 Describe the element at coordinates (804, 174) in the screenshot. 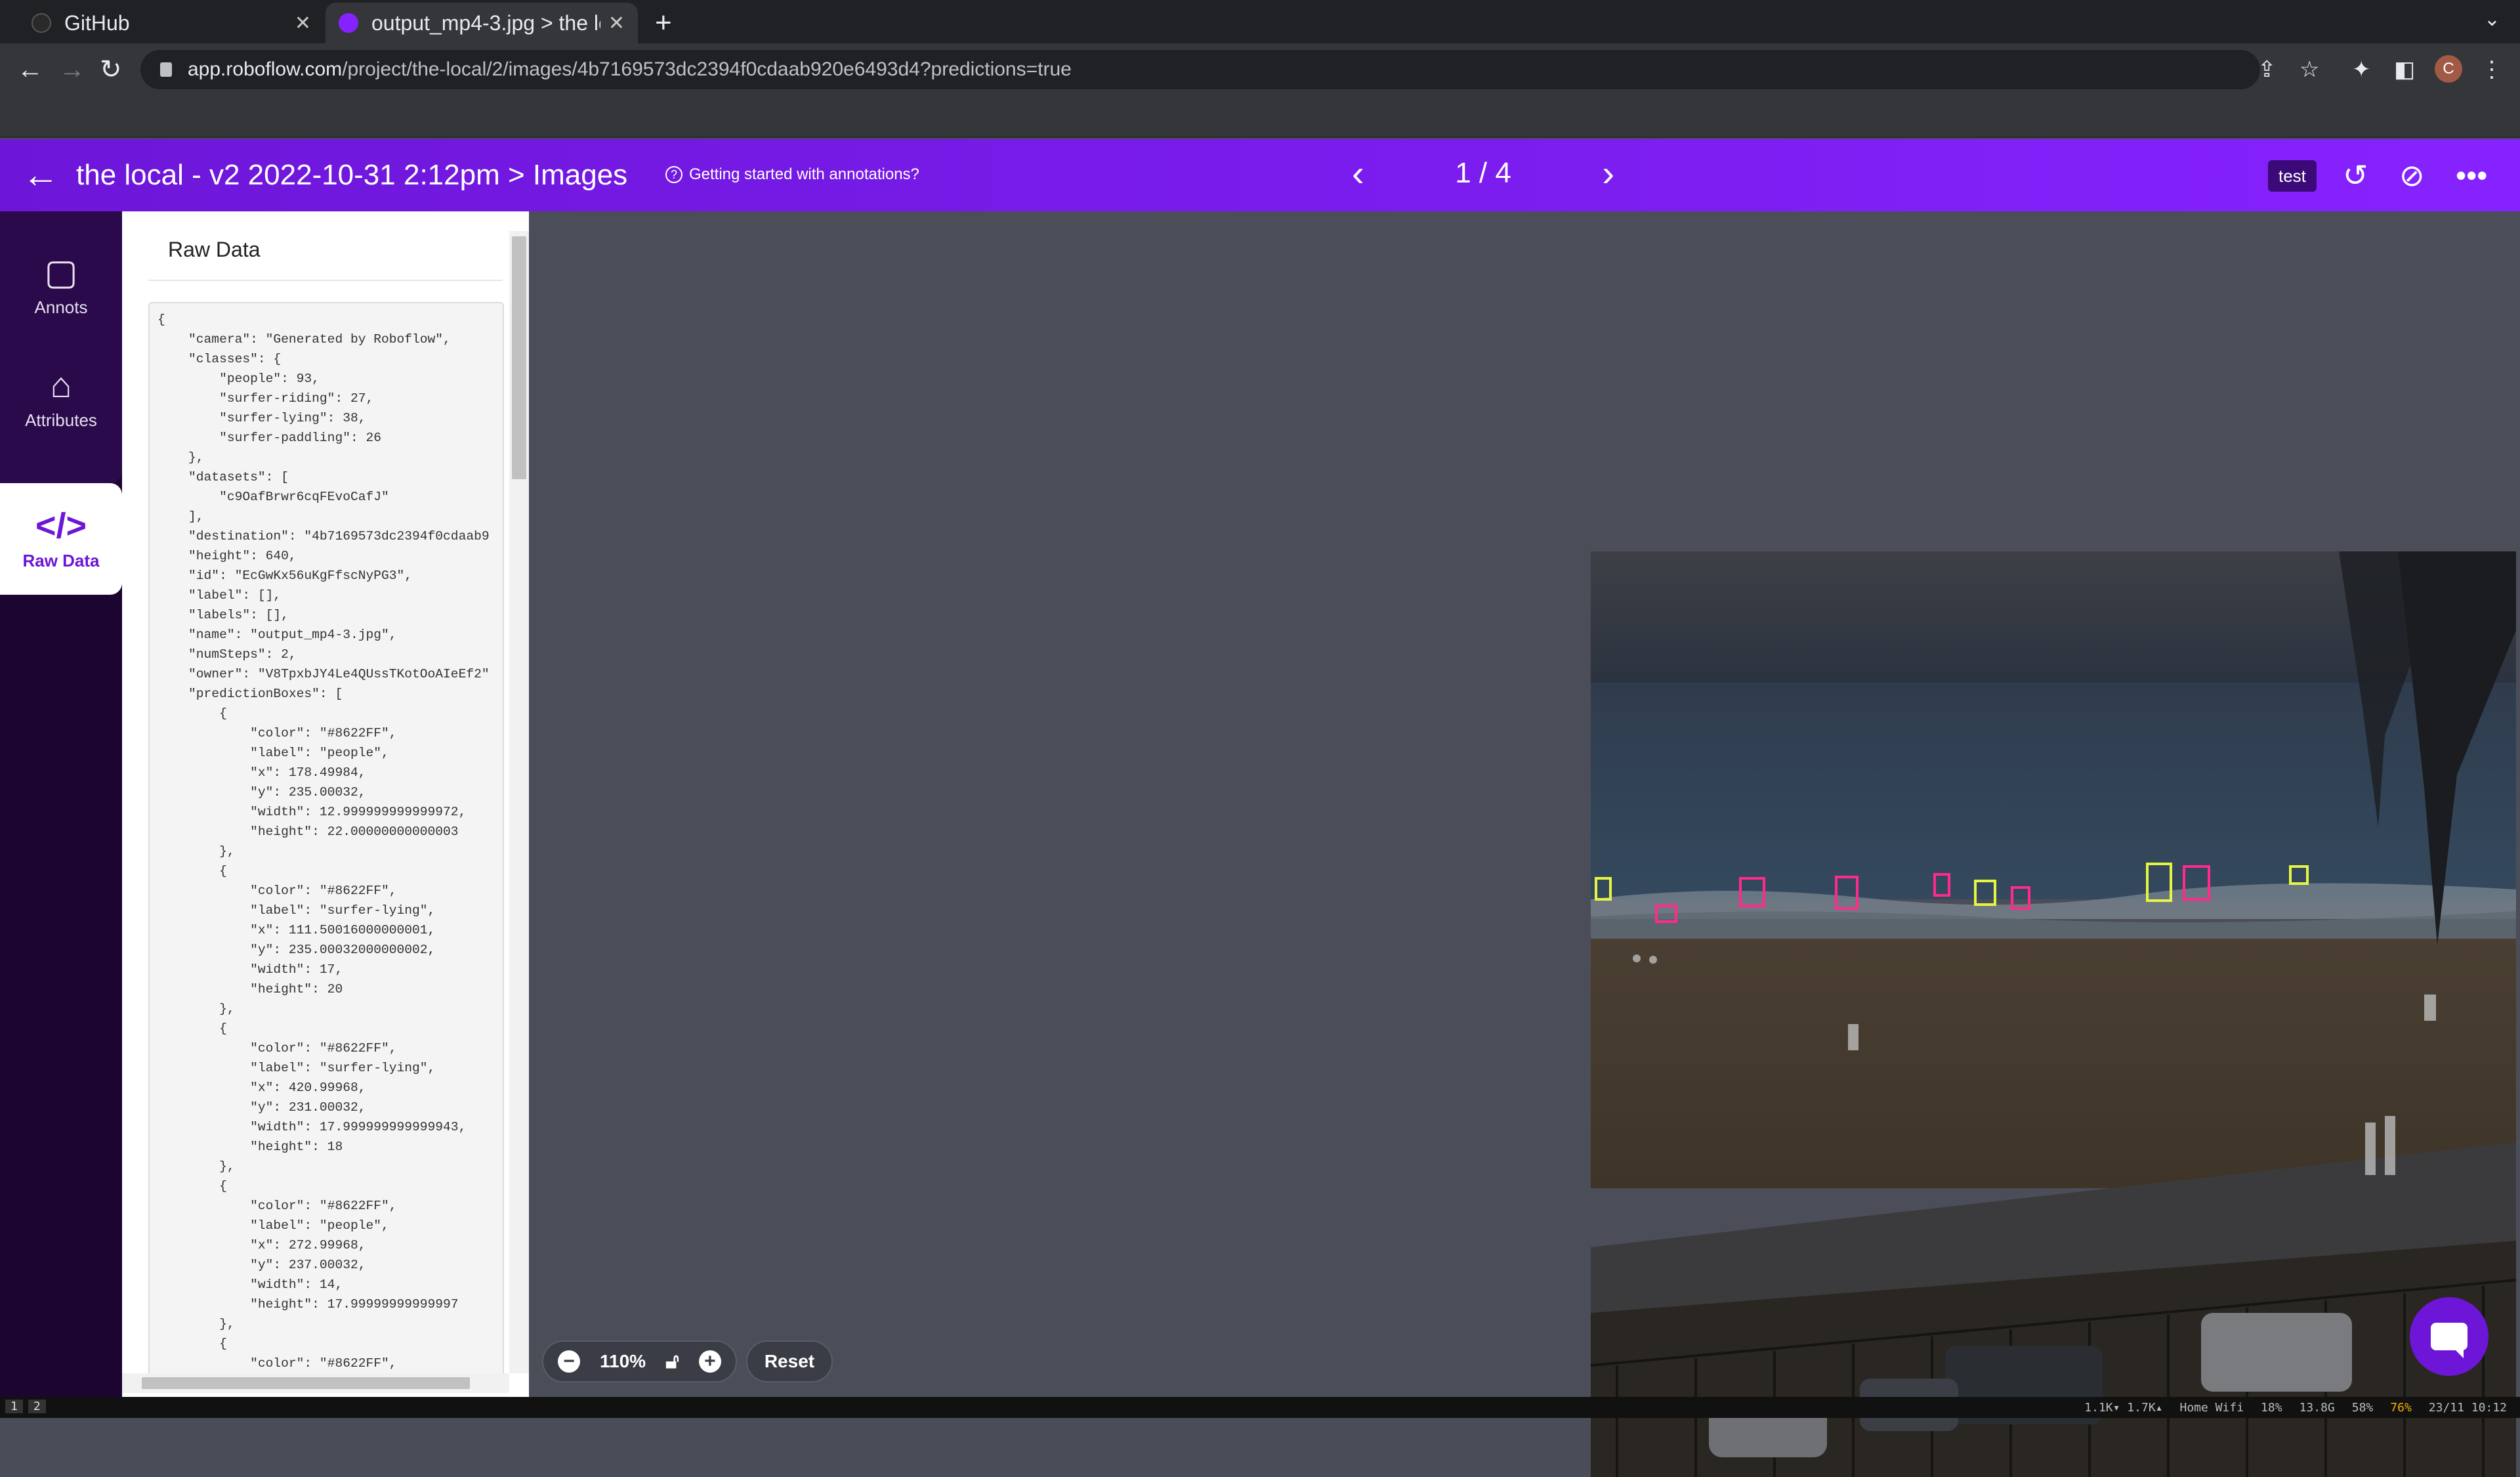

I see `help-text: Getting started with annotations?` at that location.